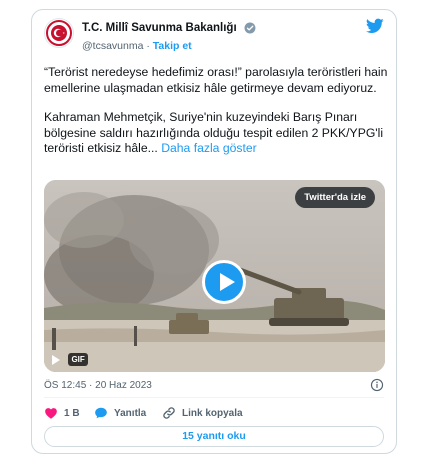 The width and height of the screenshot is (421, 469). I want to click on handle: @tcsavunma, so click(112, 46).